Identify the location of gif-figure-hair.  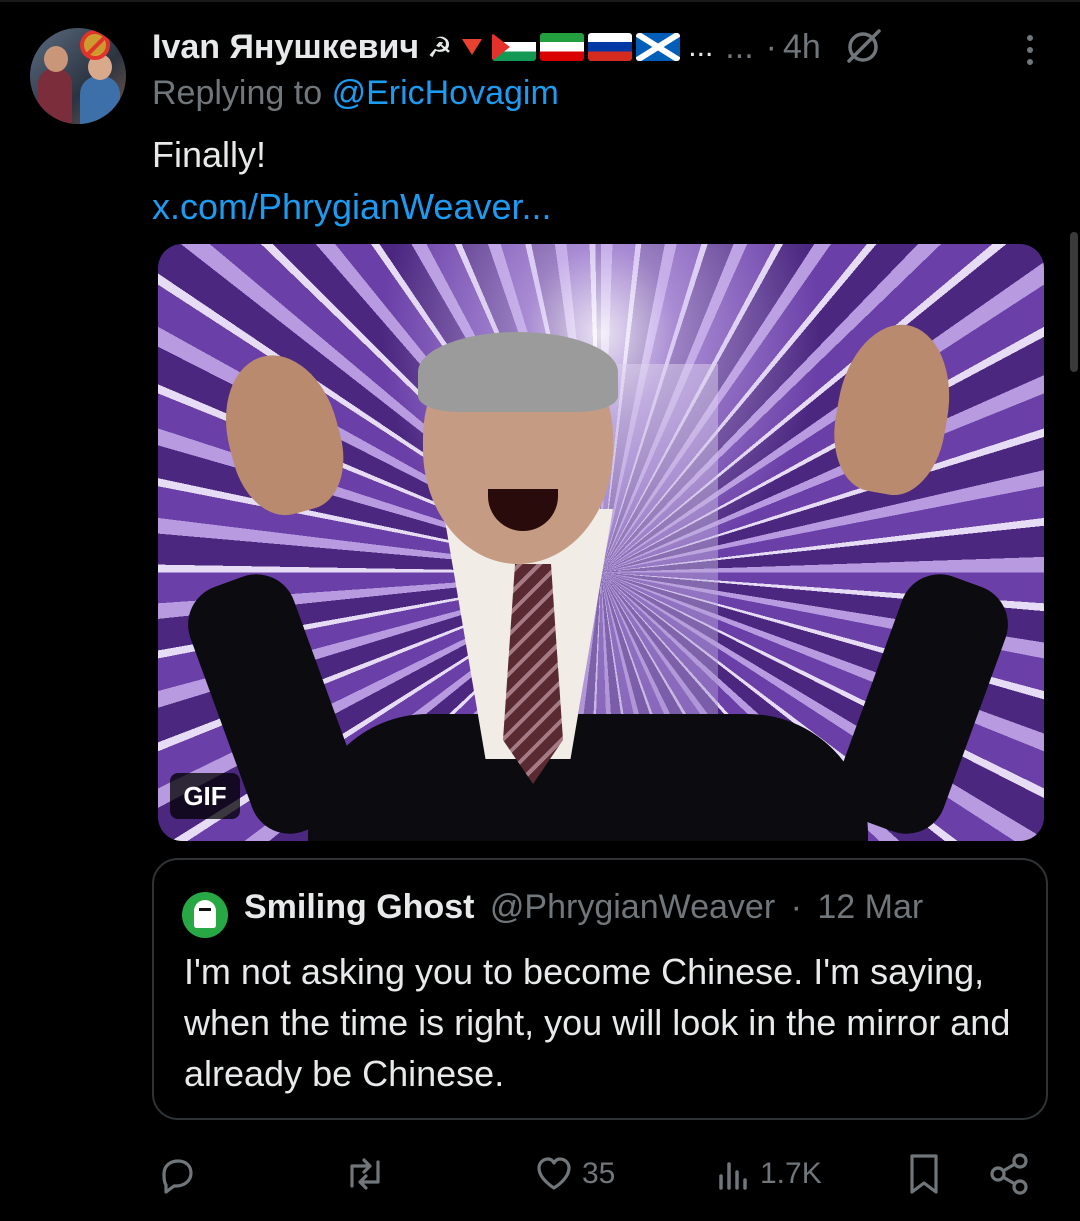
(518, 372).